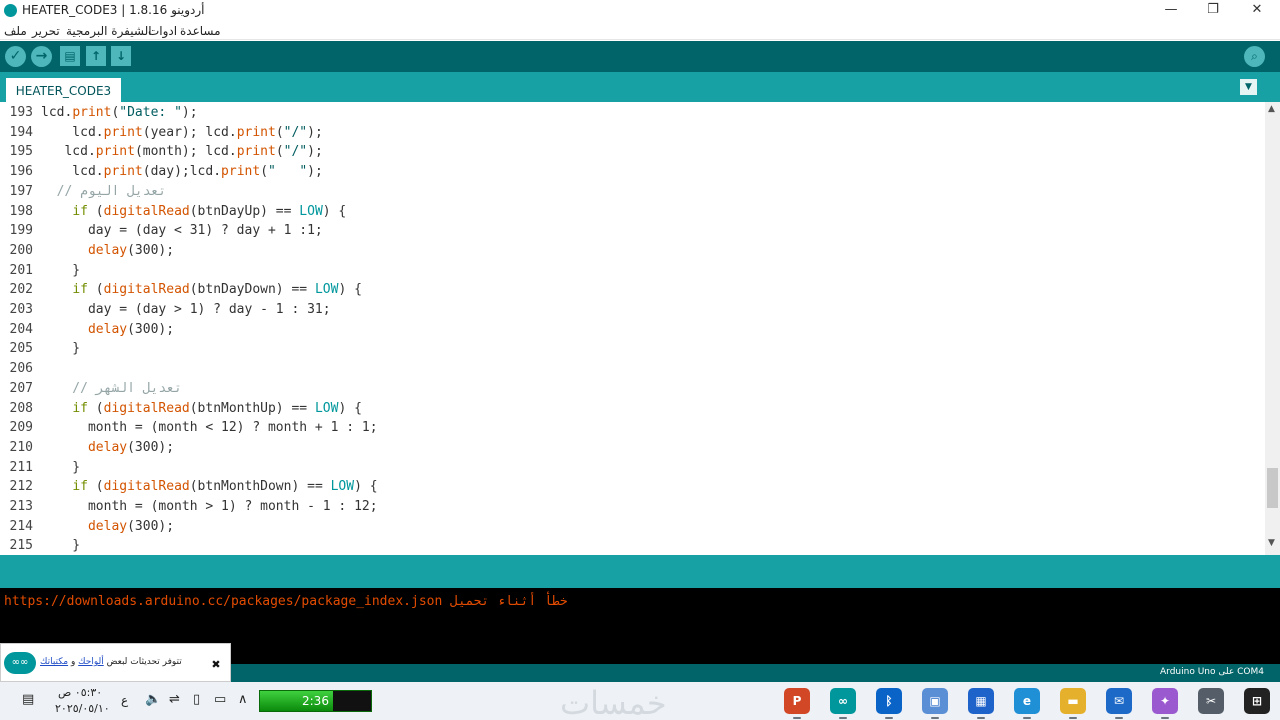  I want to click on code-text: lcd.print(day);lcd.print(" ");, so click(182, 171).